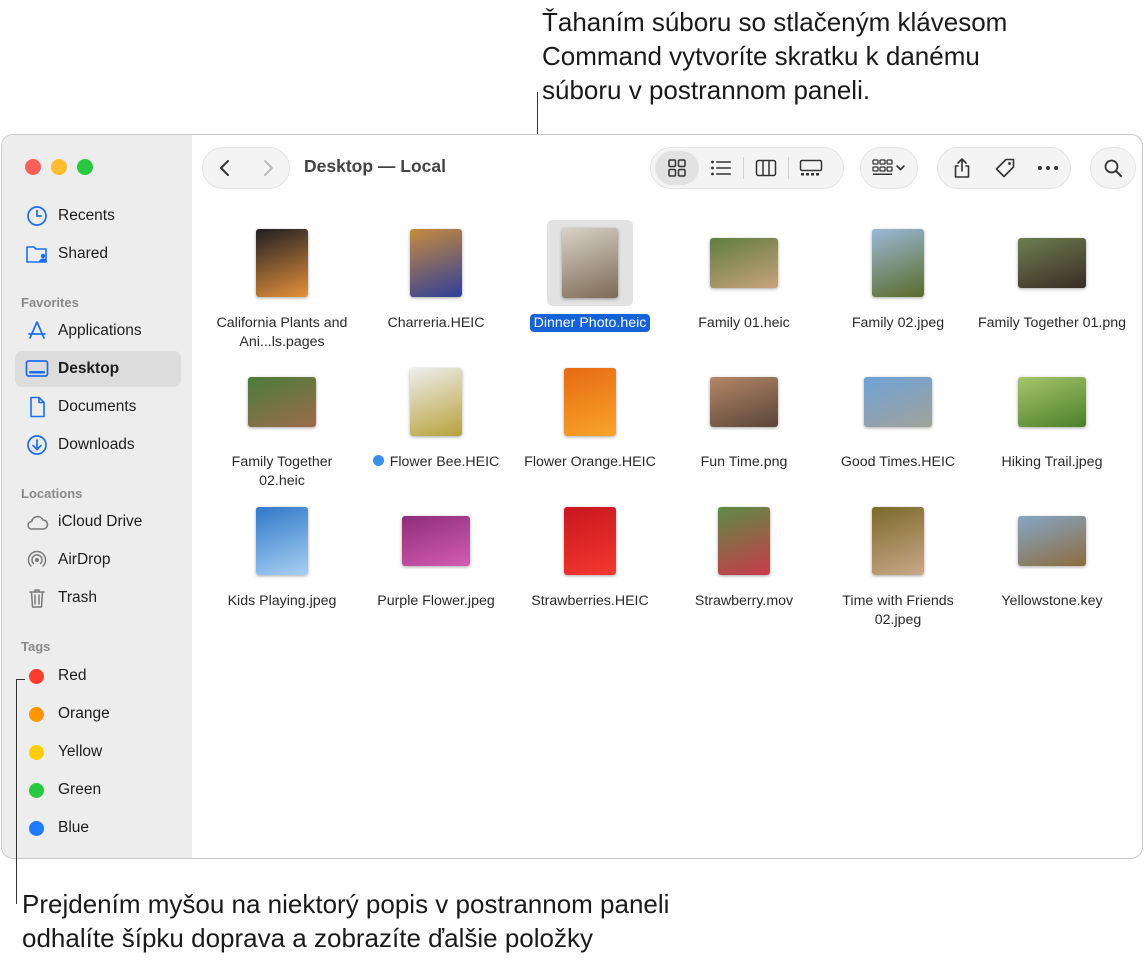 The height and width of the screenshot is (960, 1144). I want to click on minimize-window-button, so click(59, 167).